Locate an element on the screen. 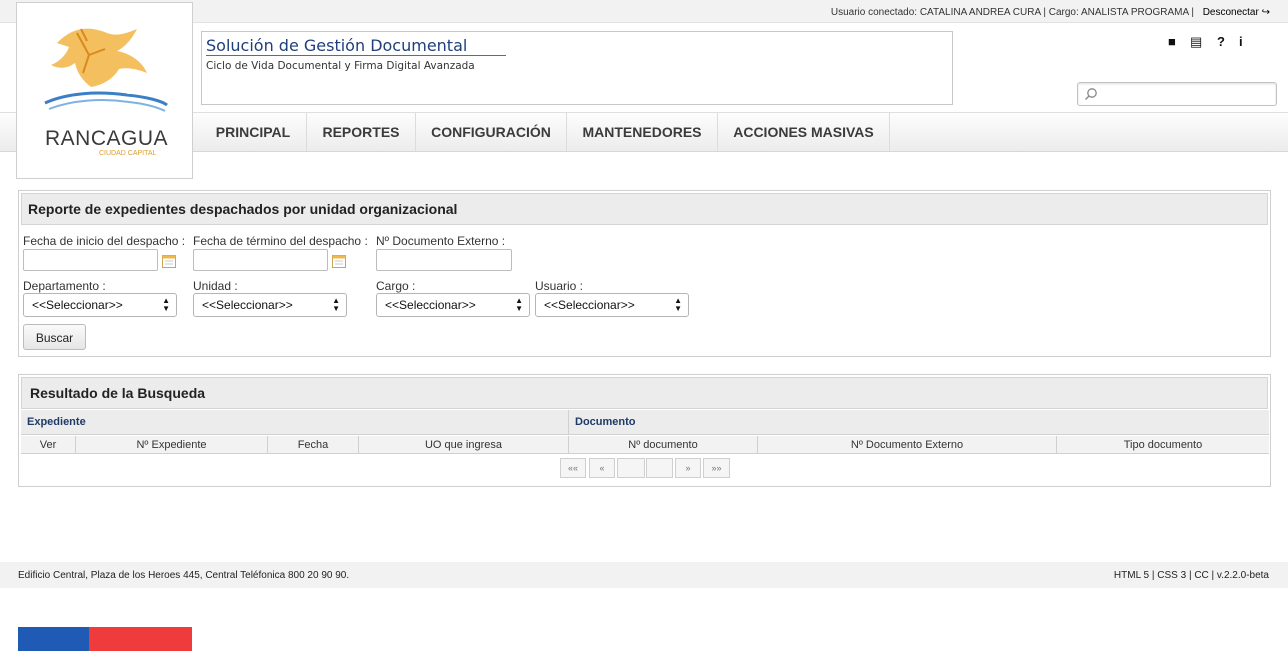  manual-book-icon: ■ is located at coordinates (1172, 41).